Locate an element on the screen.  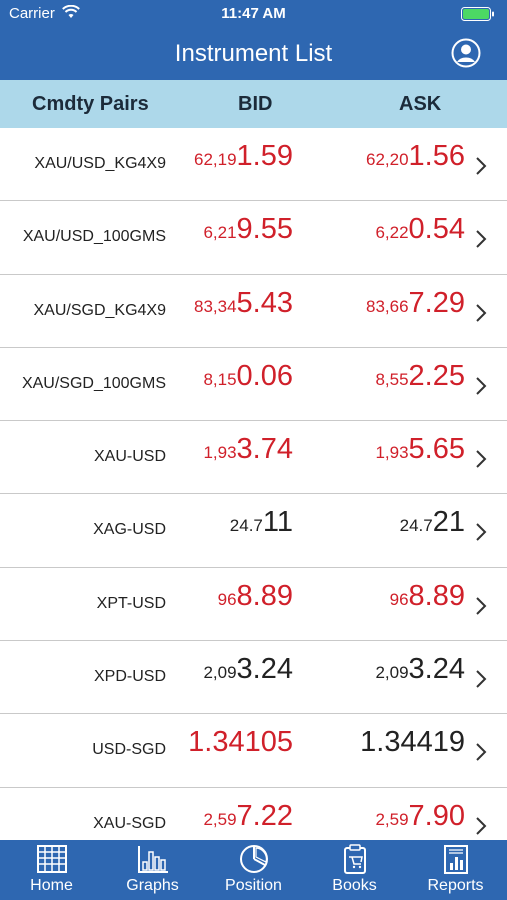
pair-name: USD-SGD is located at coordinates (129, 750).